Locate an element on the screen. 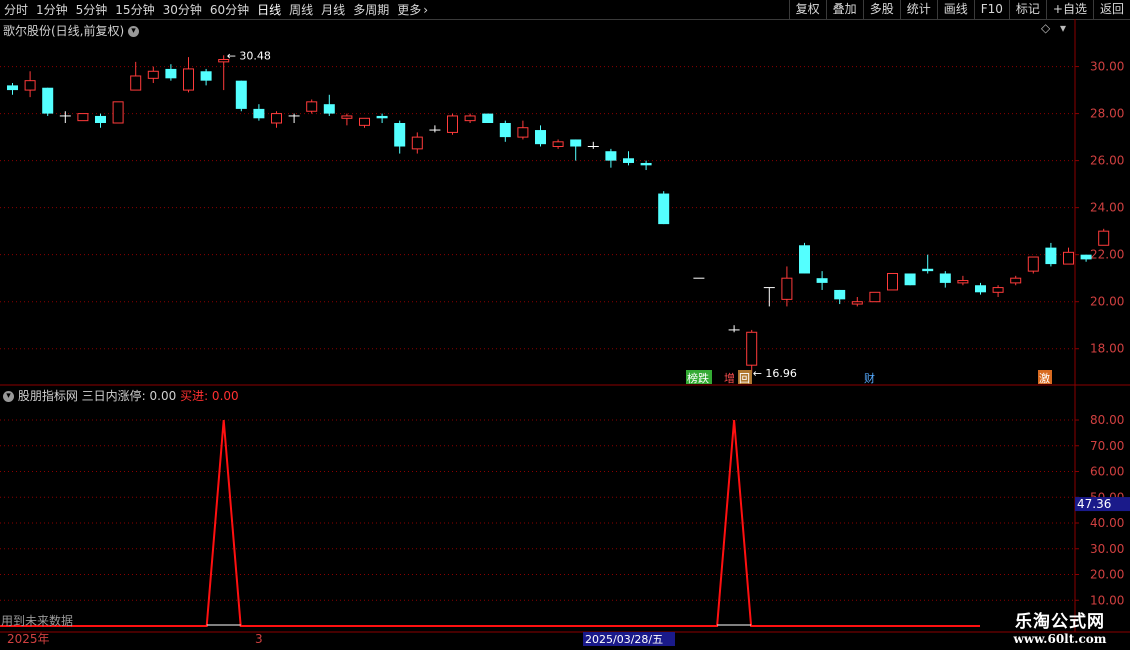 The height and width of the screenshot is (650, 1130). event-tag: 激 is located at coordinates (1044, 378).